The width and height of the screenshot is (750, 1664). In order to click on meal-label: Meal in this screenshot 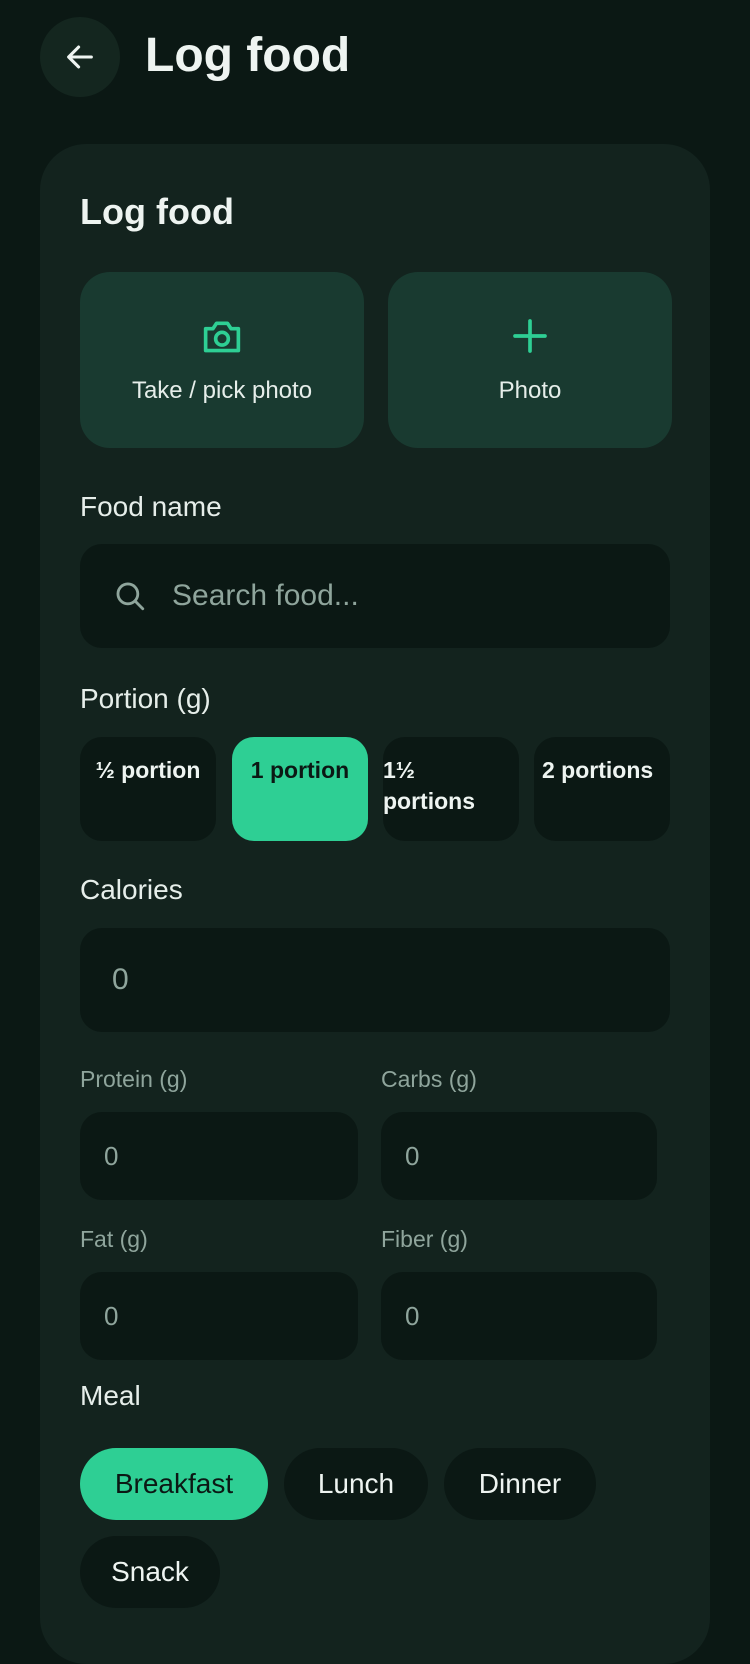, I will do `click(110, 1395)`.